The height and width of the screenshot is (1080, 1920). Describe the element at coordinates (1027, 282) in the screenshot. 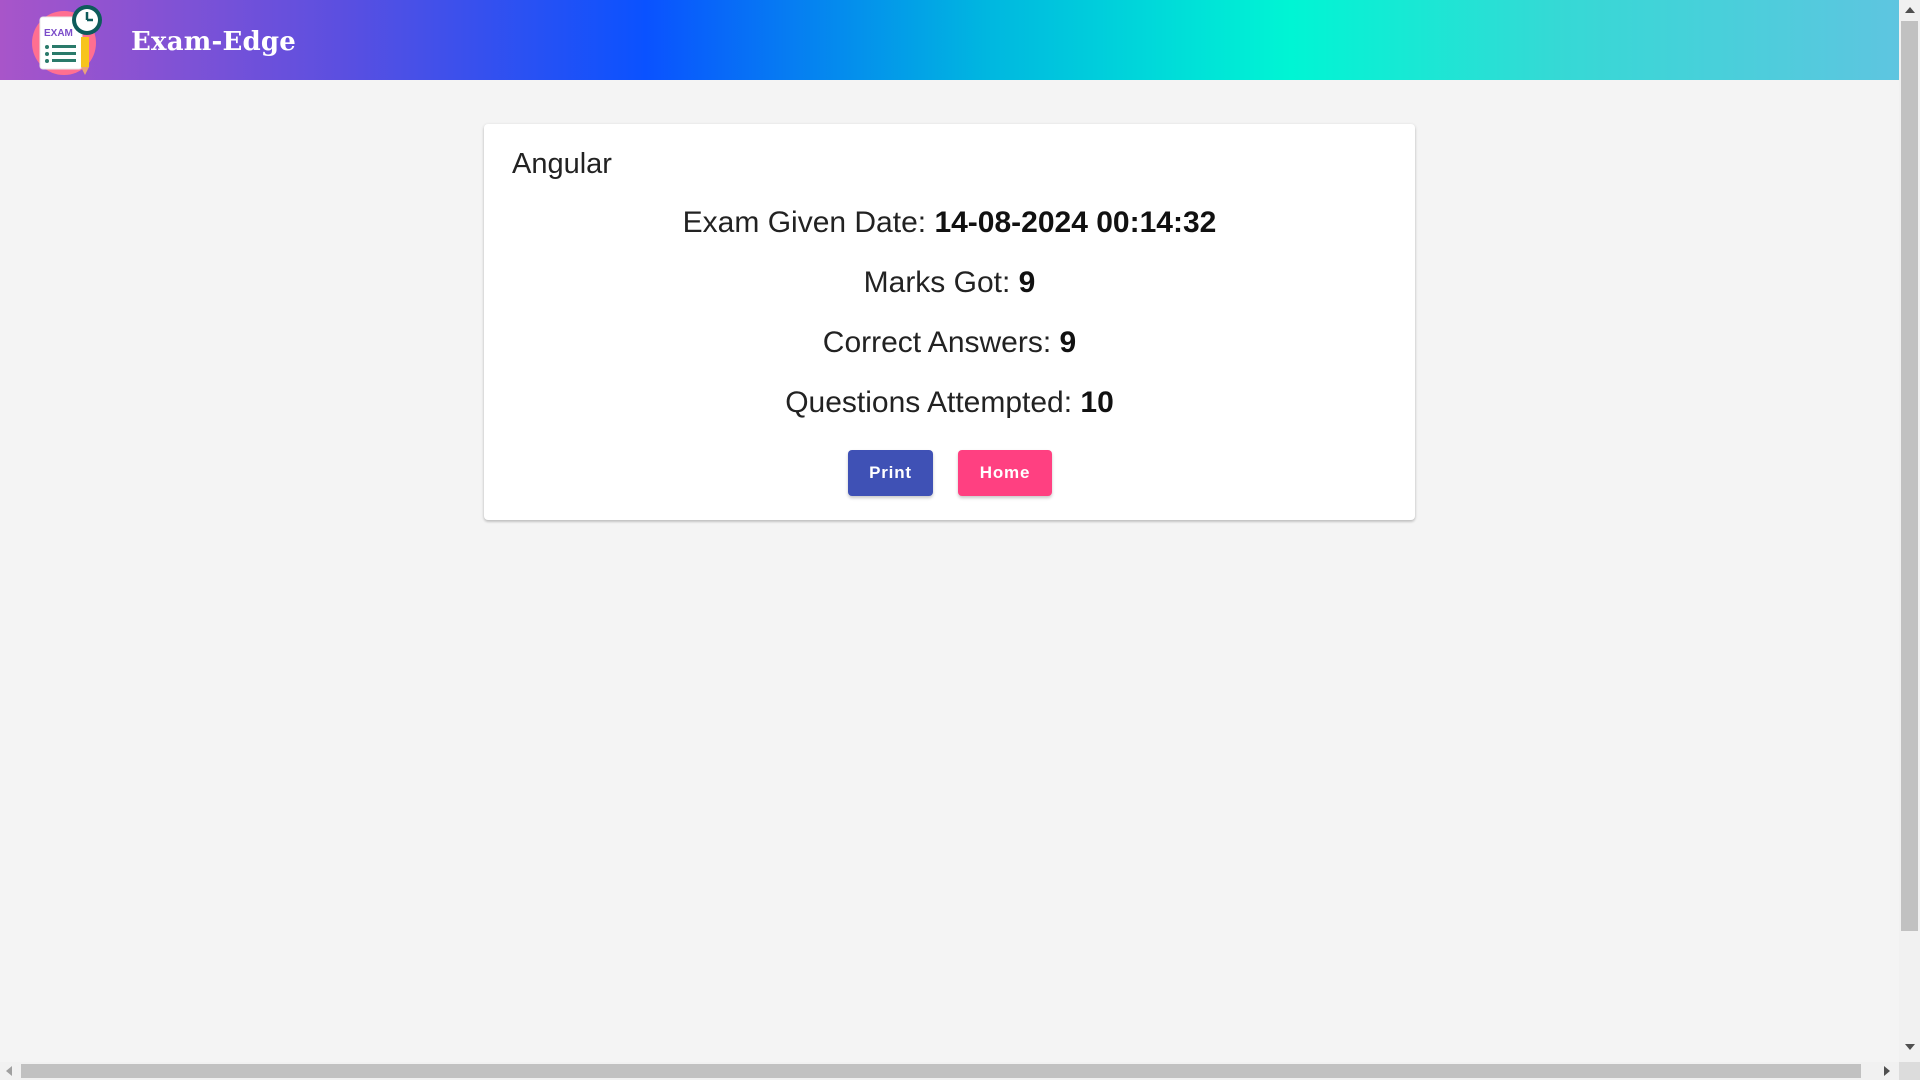

I see `marks-value: 9` at that location.